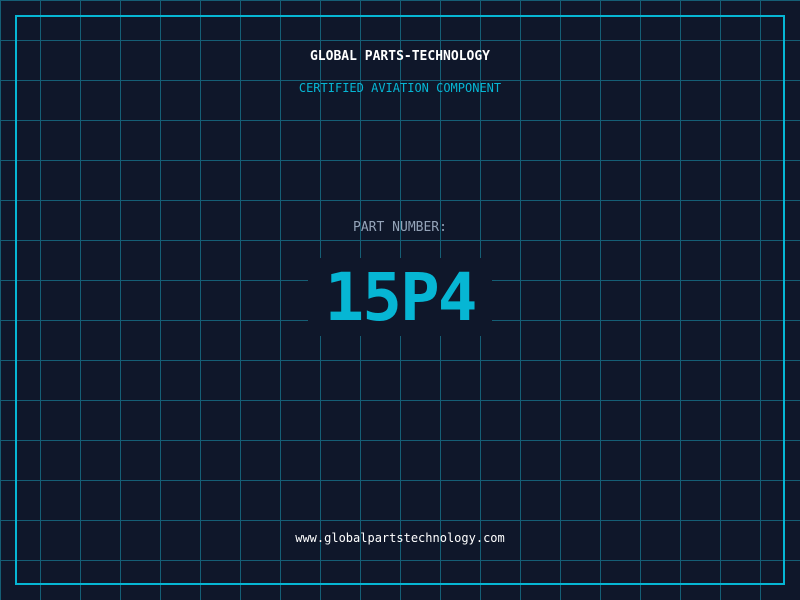 The width and height of the screenshot is (800, 600). Describe the element at coordinates (400, 88) in the screenshot. I see `certification-subtitle: CERTIFIED AVIATION COMPONENT` at that location.